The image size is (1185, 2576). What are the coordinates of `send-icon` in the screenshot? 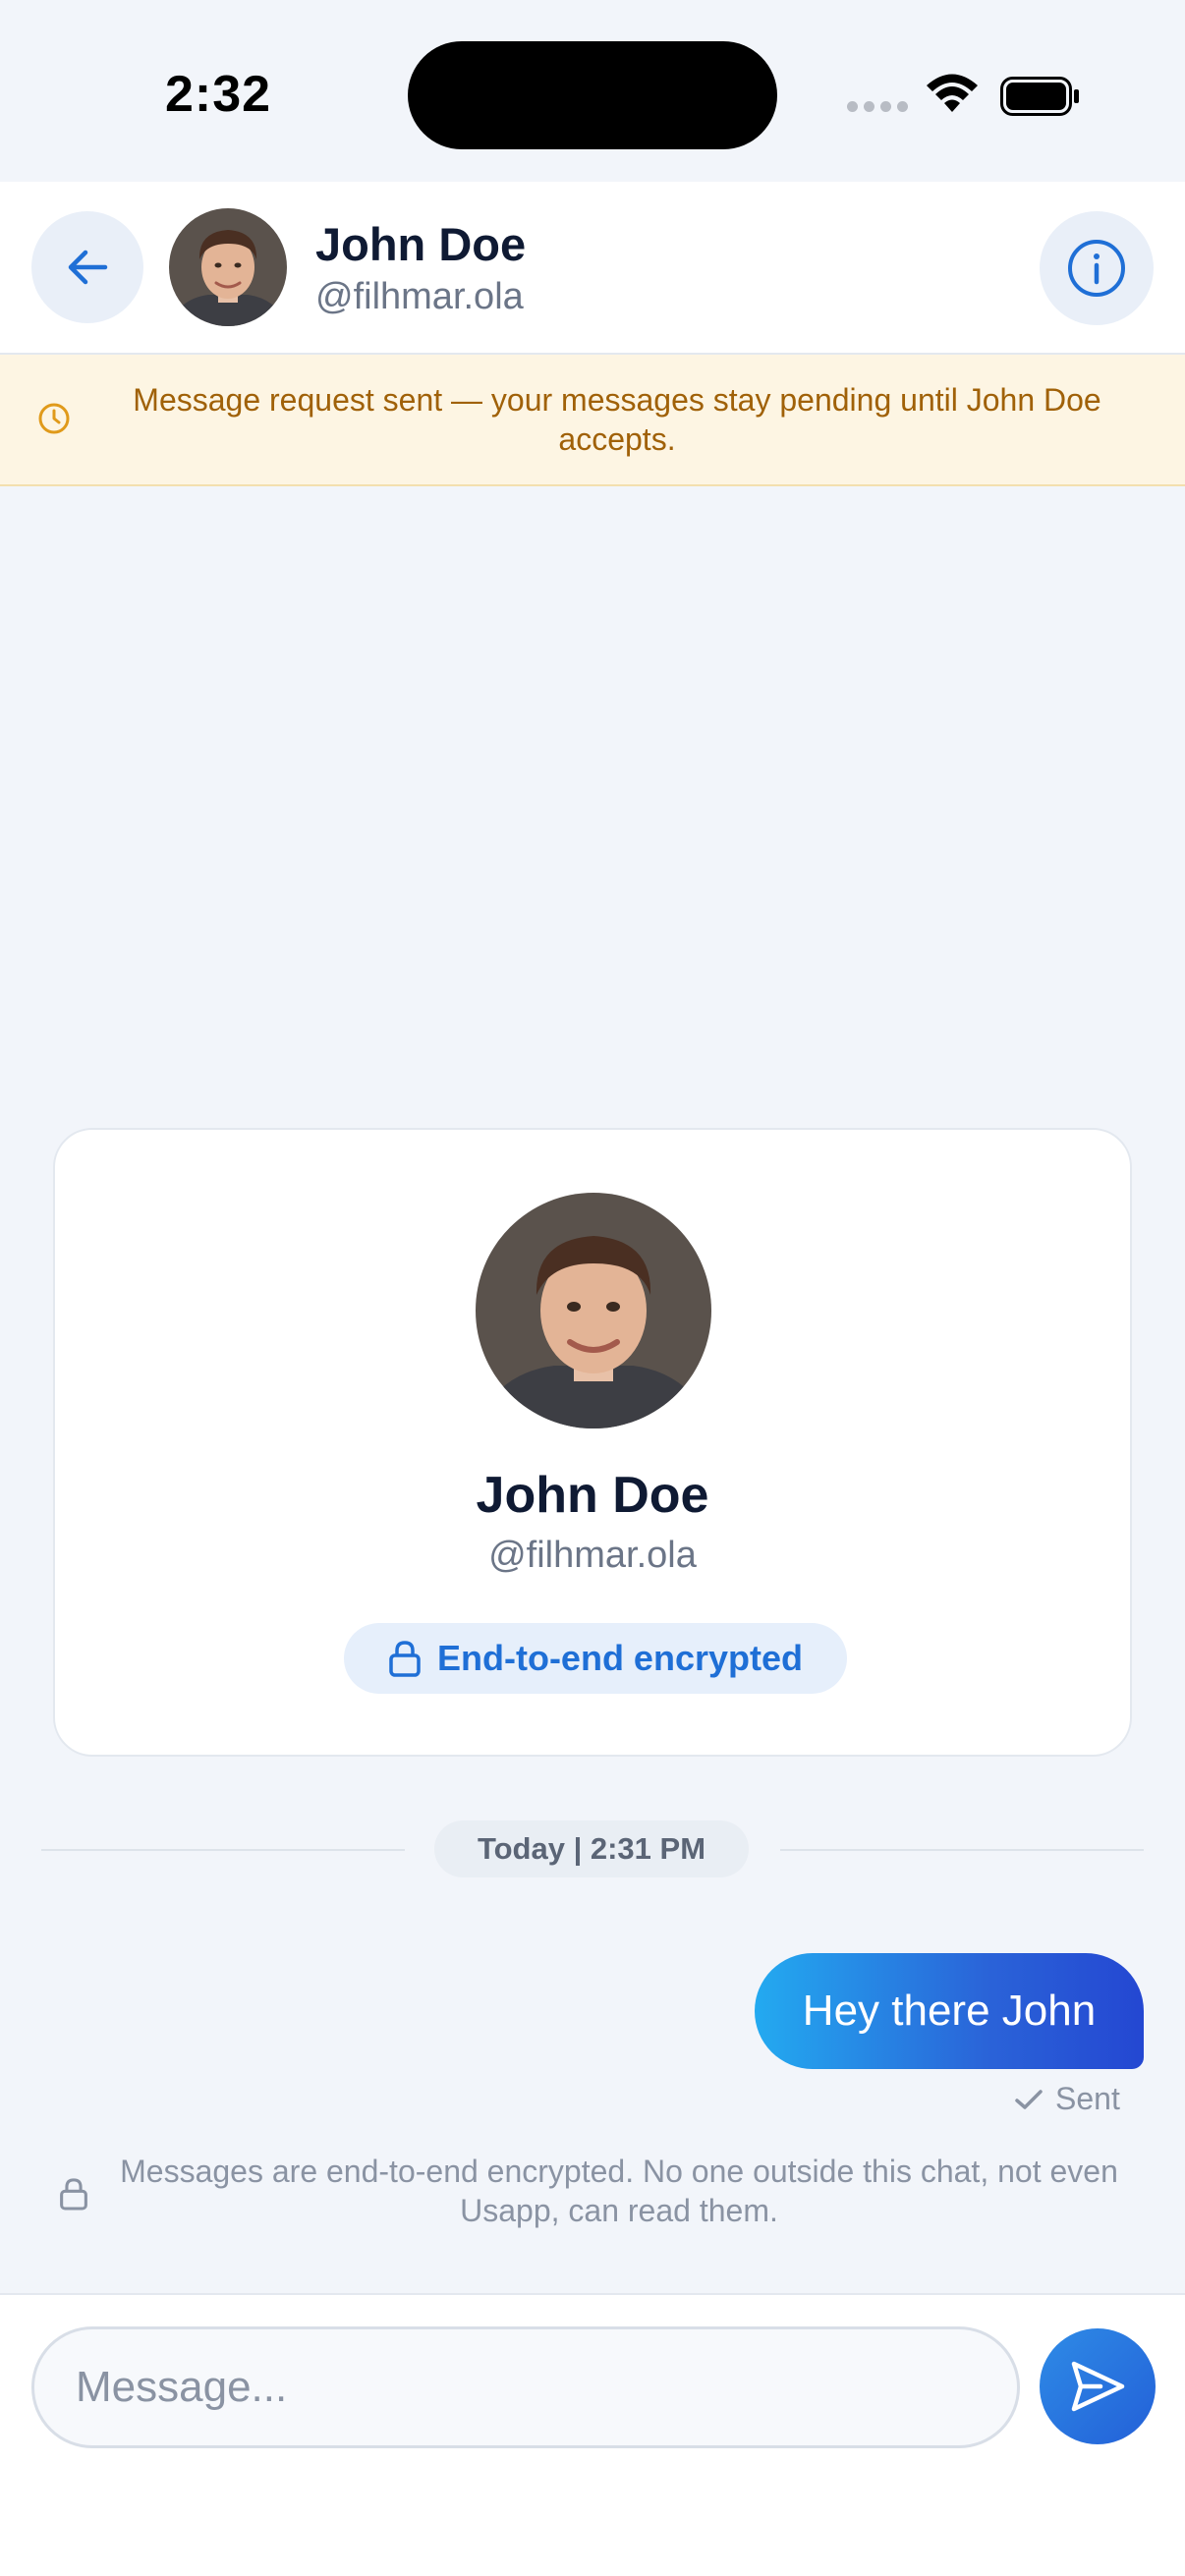 It's located at (1098, 2386).